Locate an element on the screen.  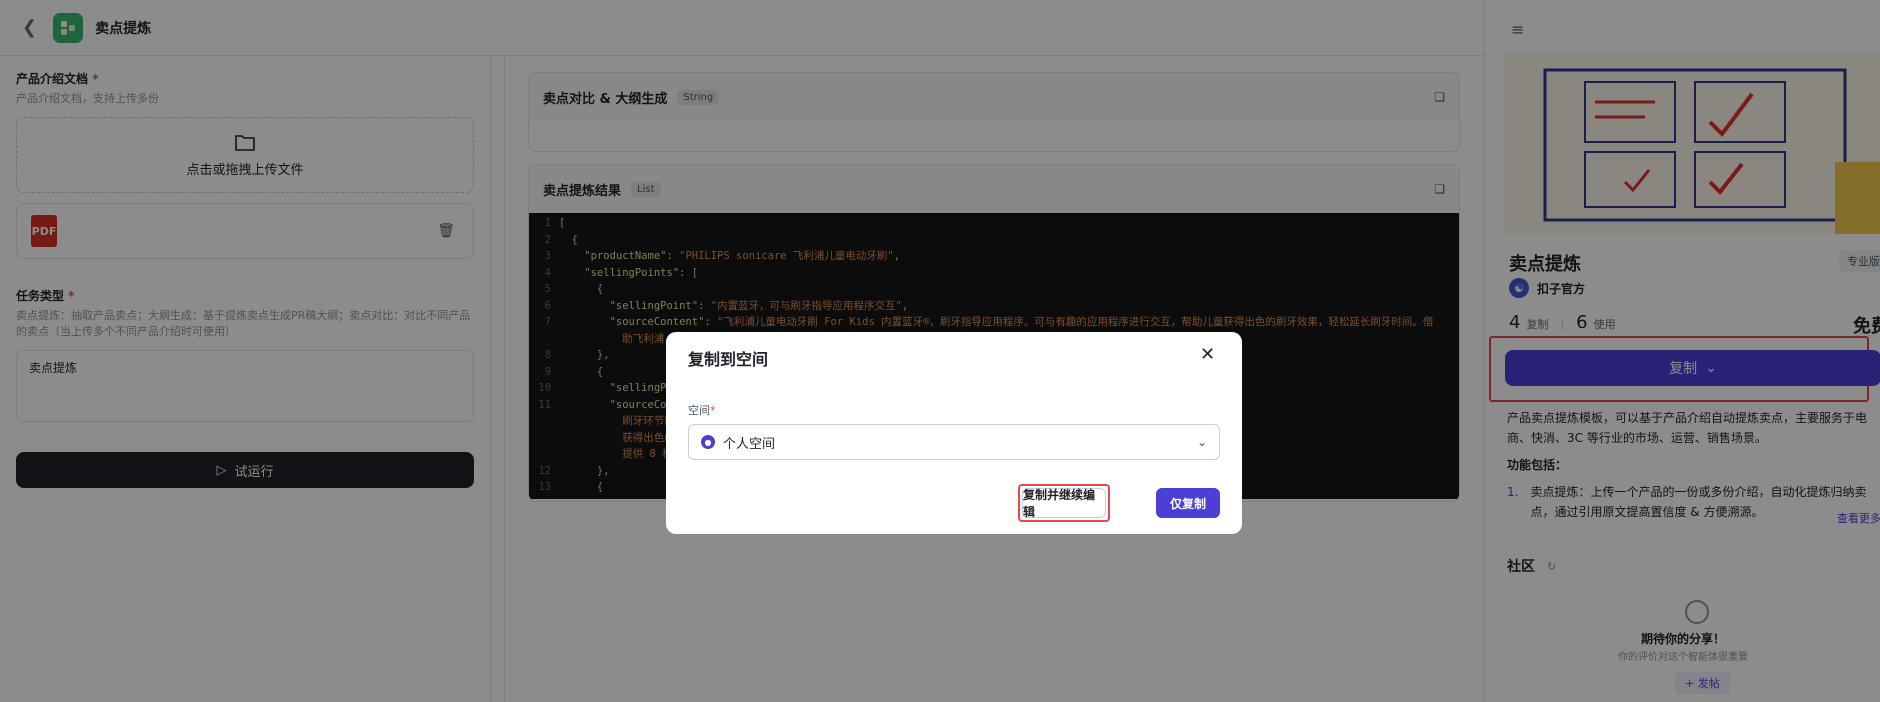
close-icon: ✕ is located at coordinates (1207, 354).